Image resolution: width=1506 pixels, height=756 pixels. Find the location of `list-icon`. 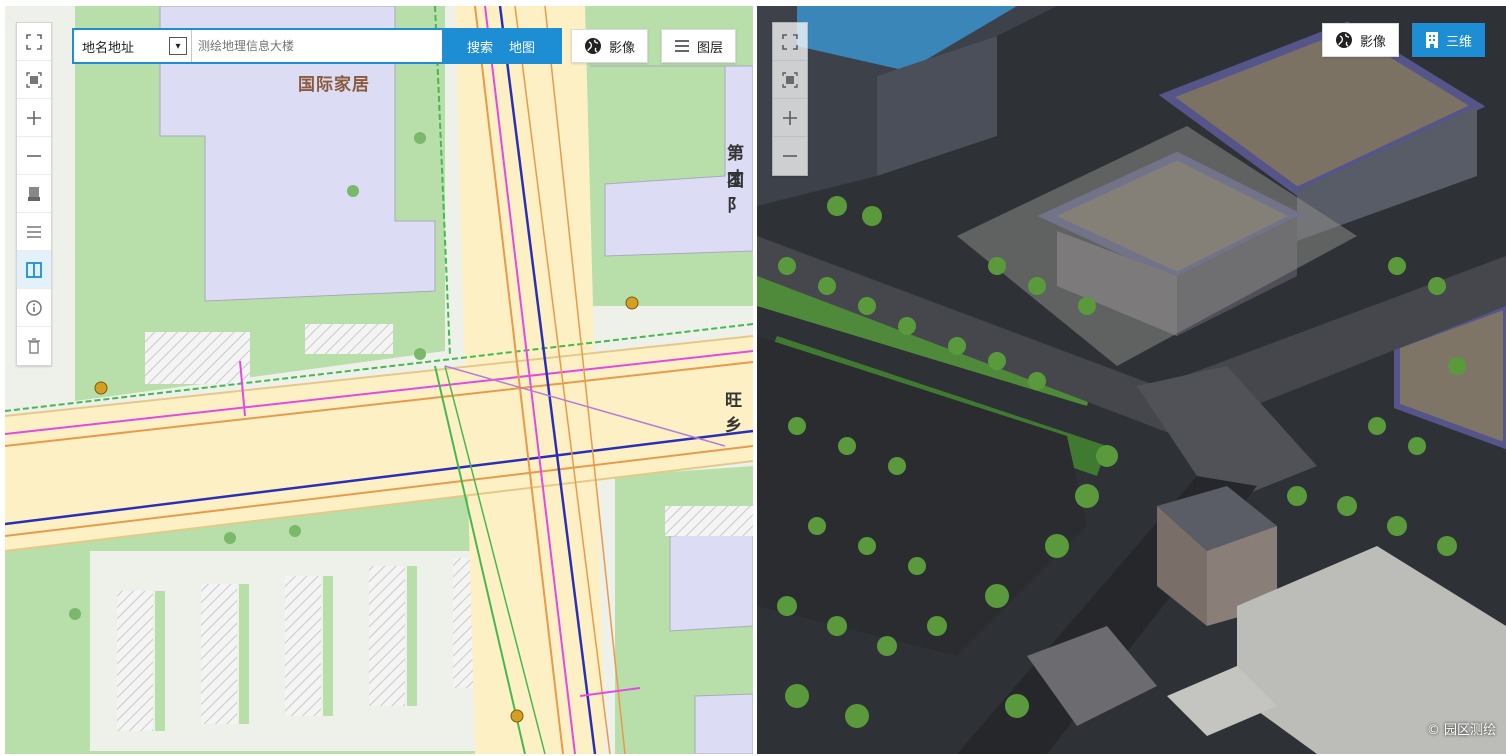

list-icon is located at coordinates (682, 46).